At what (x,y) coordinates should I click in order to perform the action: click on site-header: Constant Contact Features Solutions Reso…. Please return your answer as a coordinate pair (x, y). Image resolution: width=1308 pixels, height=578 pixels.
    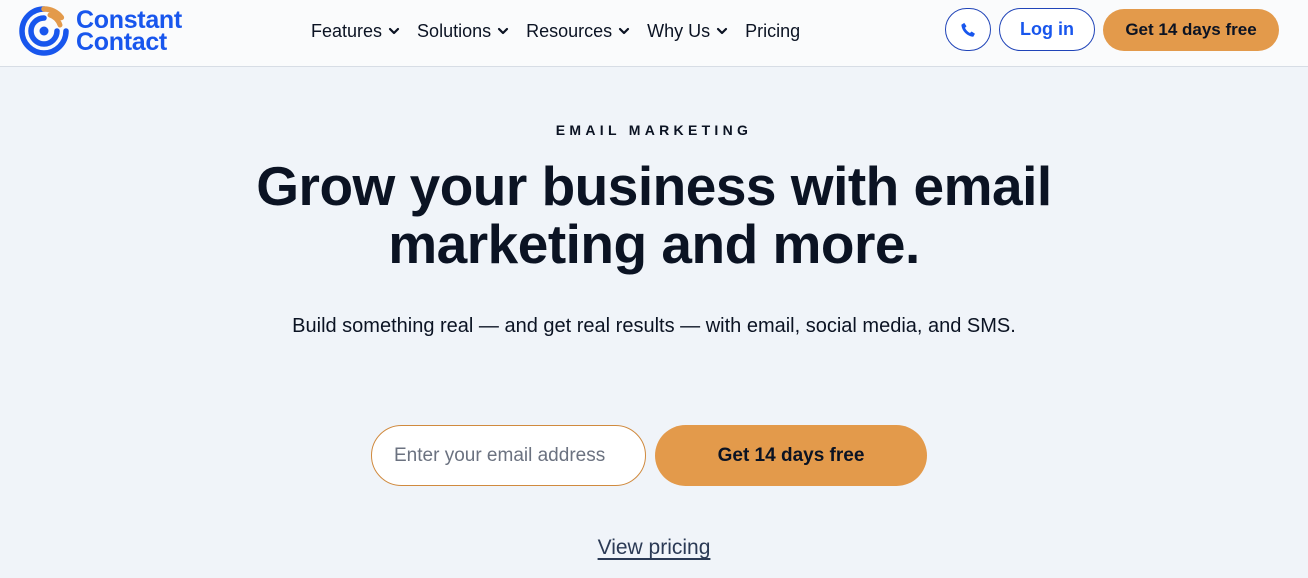
    Looking at the image, I should click on (654, 33).